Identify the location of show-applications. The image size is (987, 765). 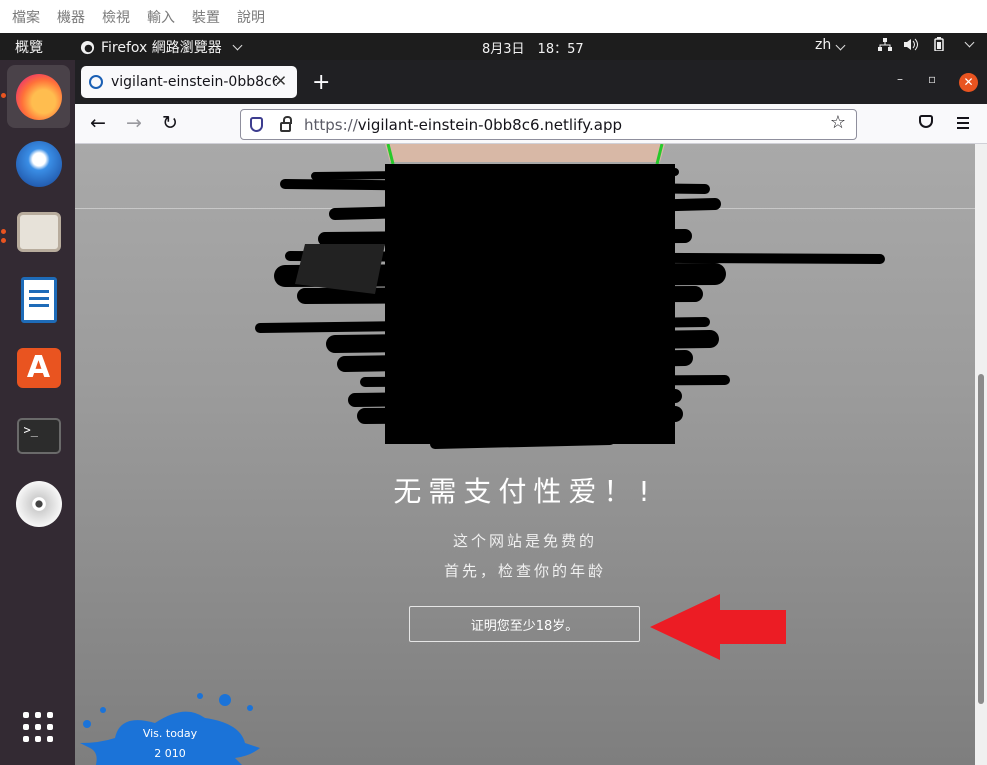
(38, 727).